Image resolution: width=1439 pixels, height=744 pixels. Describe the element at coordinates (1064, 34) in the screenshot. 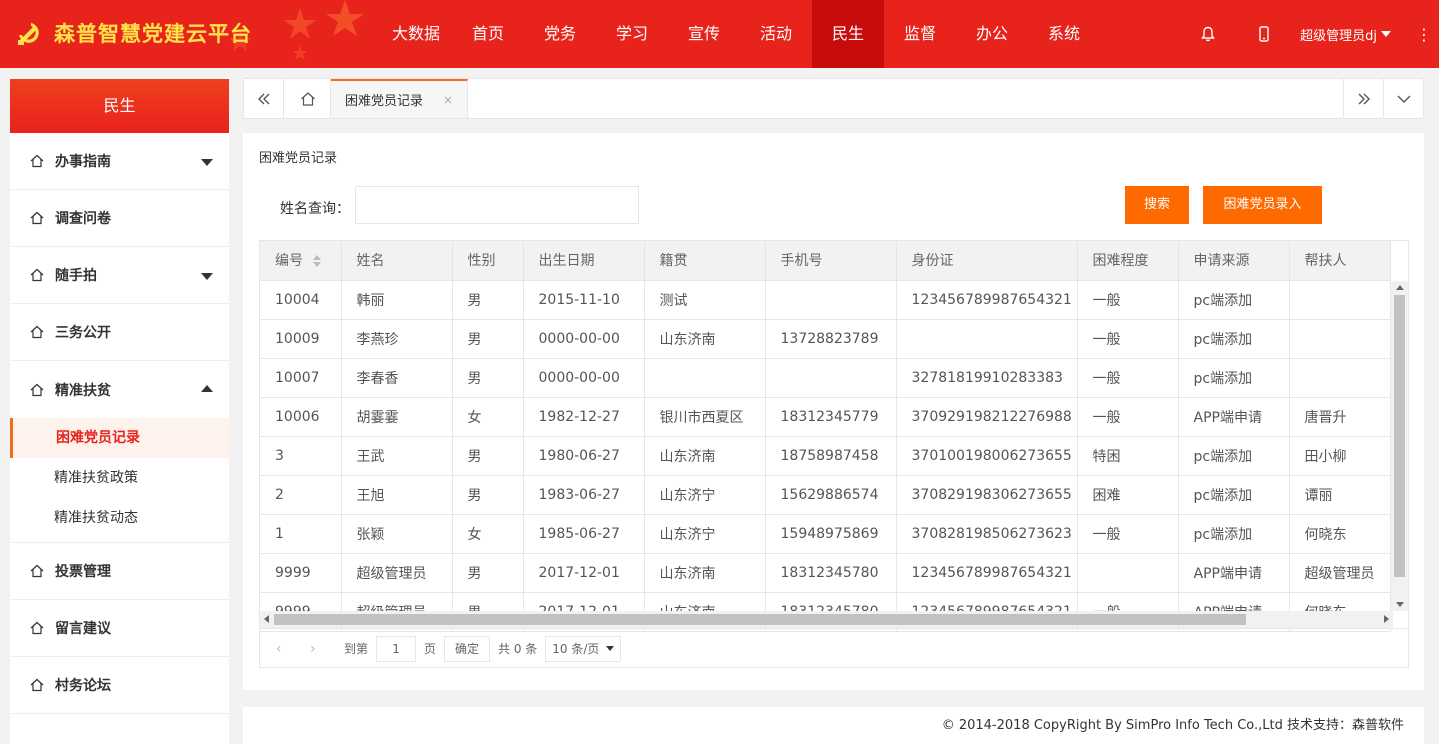

I see `nav-system: 系统` at that location.